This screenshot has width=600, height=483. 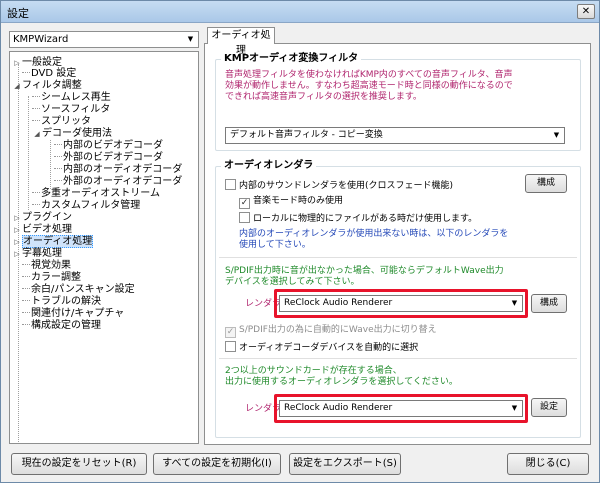 What do you see at coordinates (345, 464) in the screenshot?
I see `export-button: 設定をエクスポート(S)` at bounding box center [345, 464].